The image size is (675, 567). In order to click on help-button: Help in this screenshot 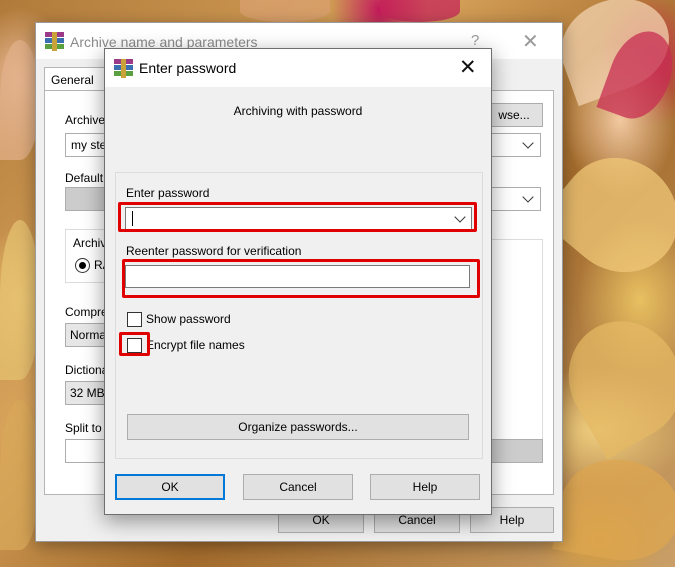, I will do `click(425, 487)`.